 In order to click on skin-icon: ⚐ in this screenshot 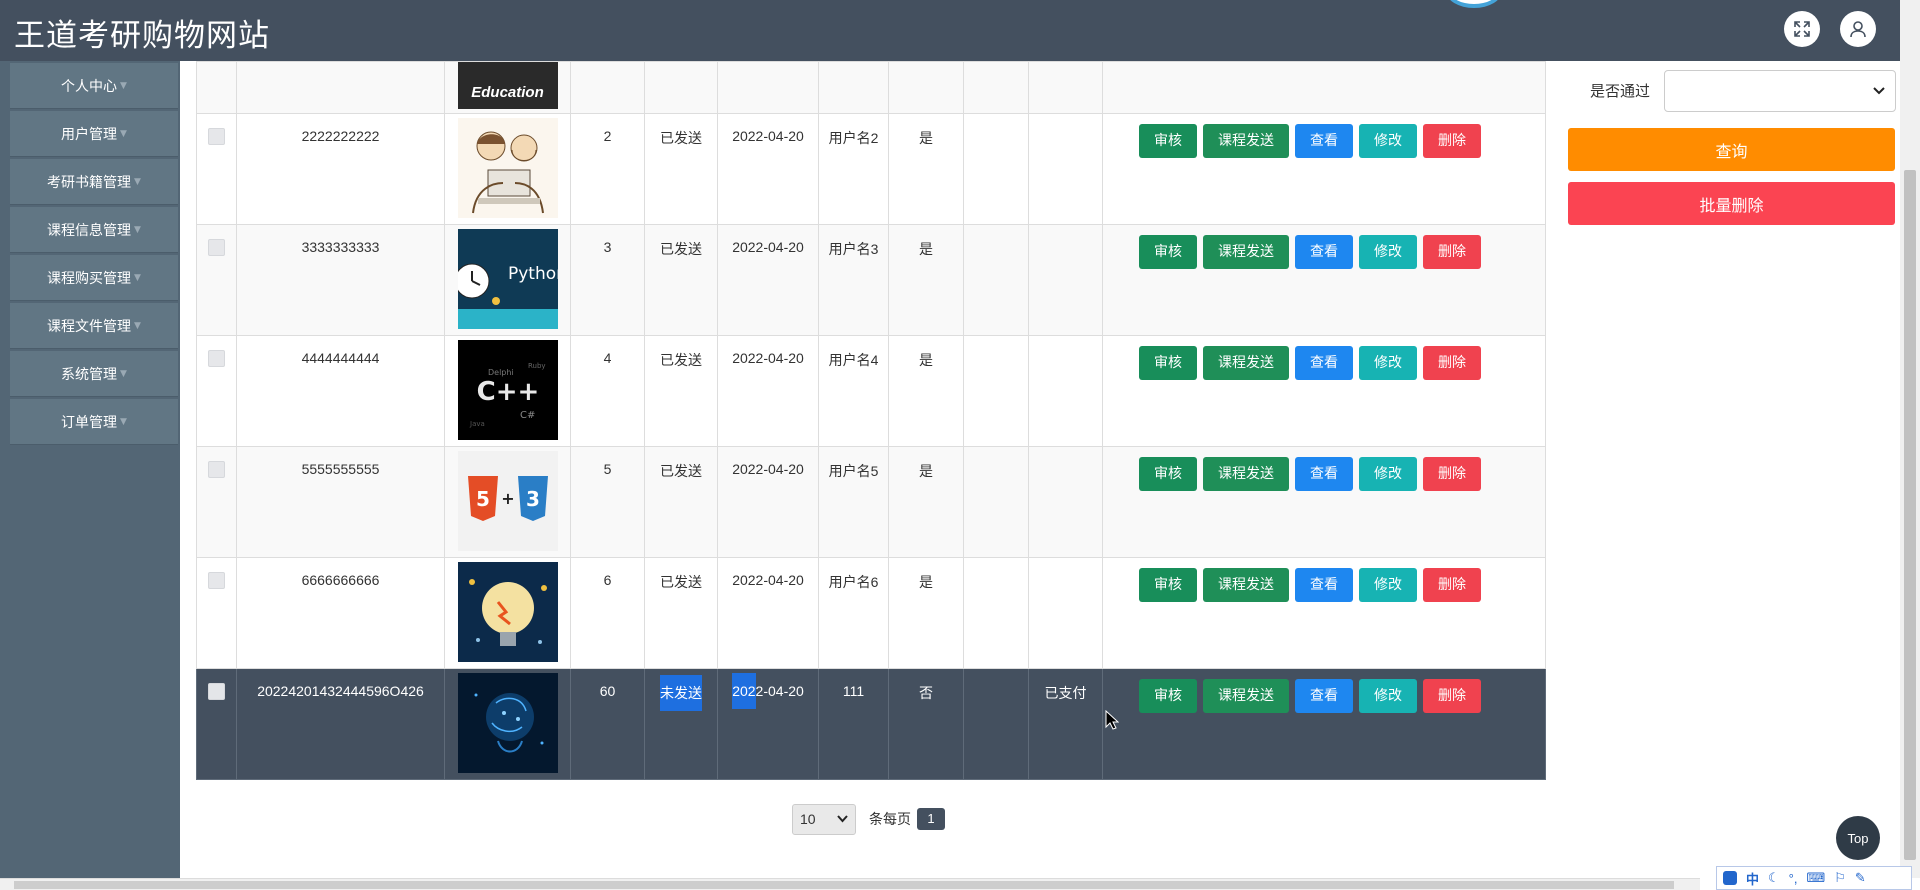, I will do `click(1840, 878)`.